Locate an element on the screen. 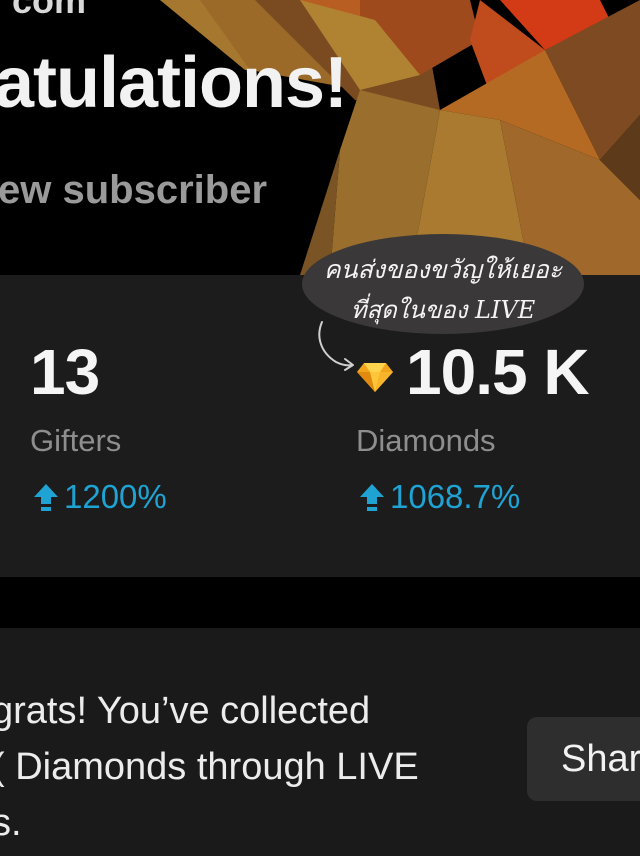 Image resolution: width=640 pixels, height=856 pixels. message-line-1: grats! You’ve collected is located at coordinates (185, 711).